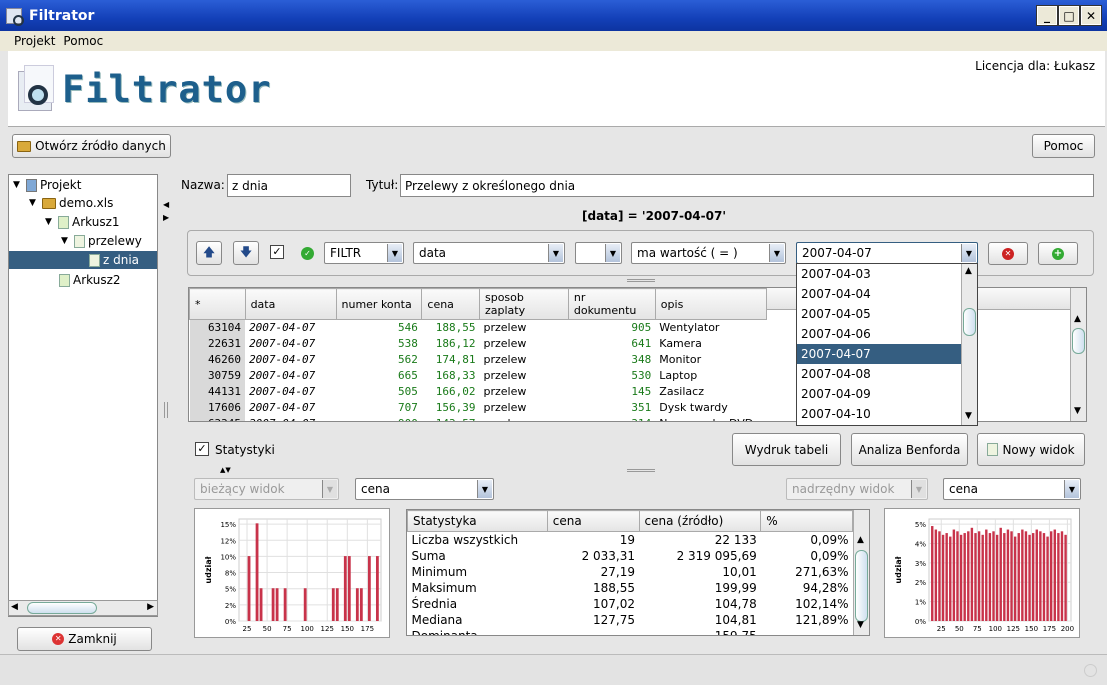  I want to click on column-header: numer konta, so click(379, 304).